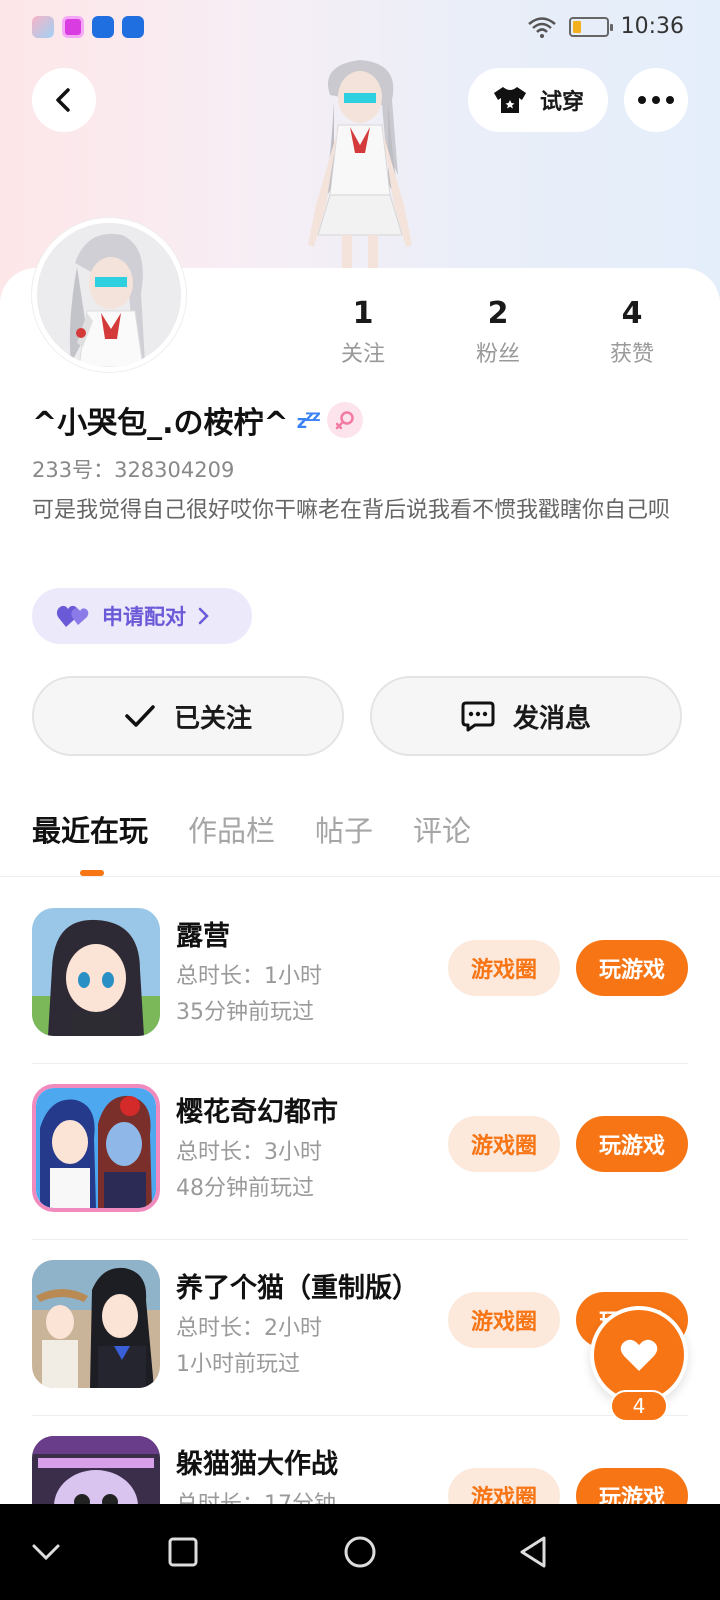  I want to click on tabs-divider, so click(360, 876).